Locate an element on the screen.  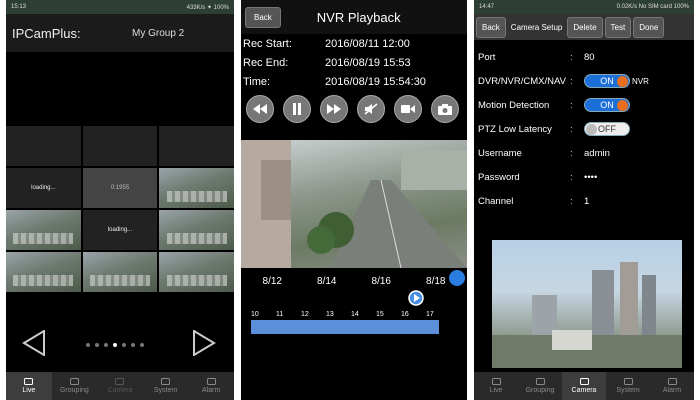
prev-page-arrow-icon is located at coordinates (34, 343).